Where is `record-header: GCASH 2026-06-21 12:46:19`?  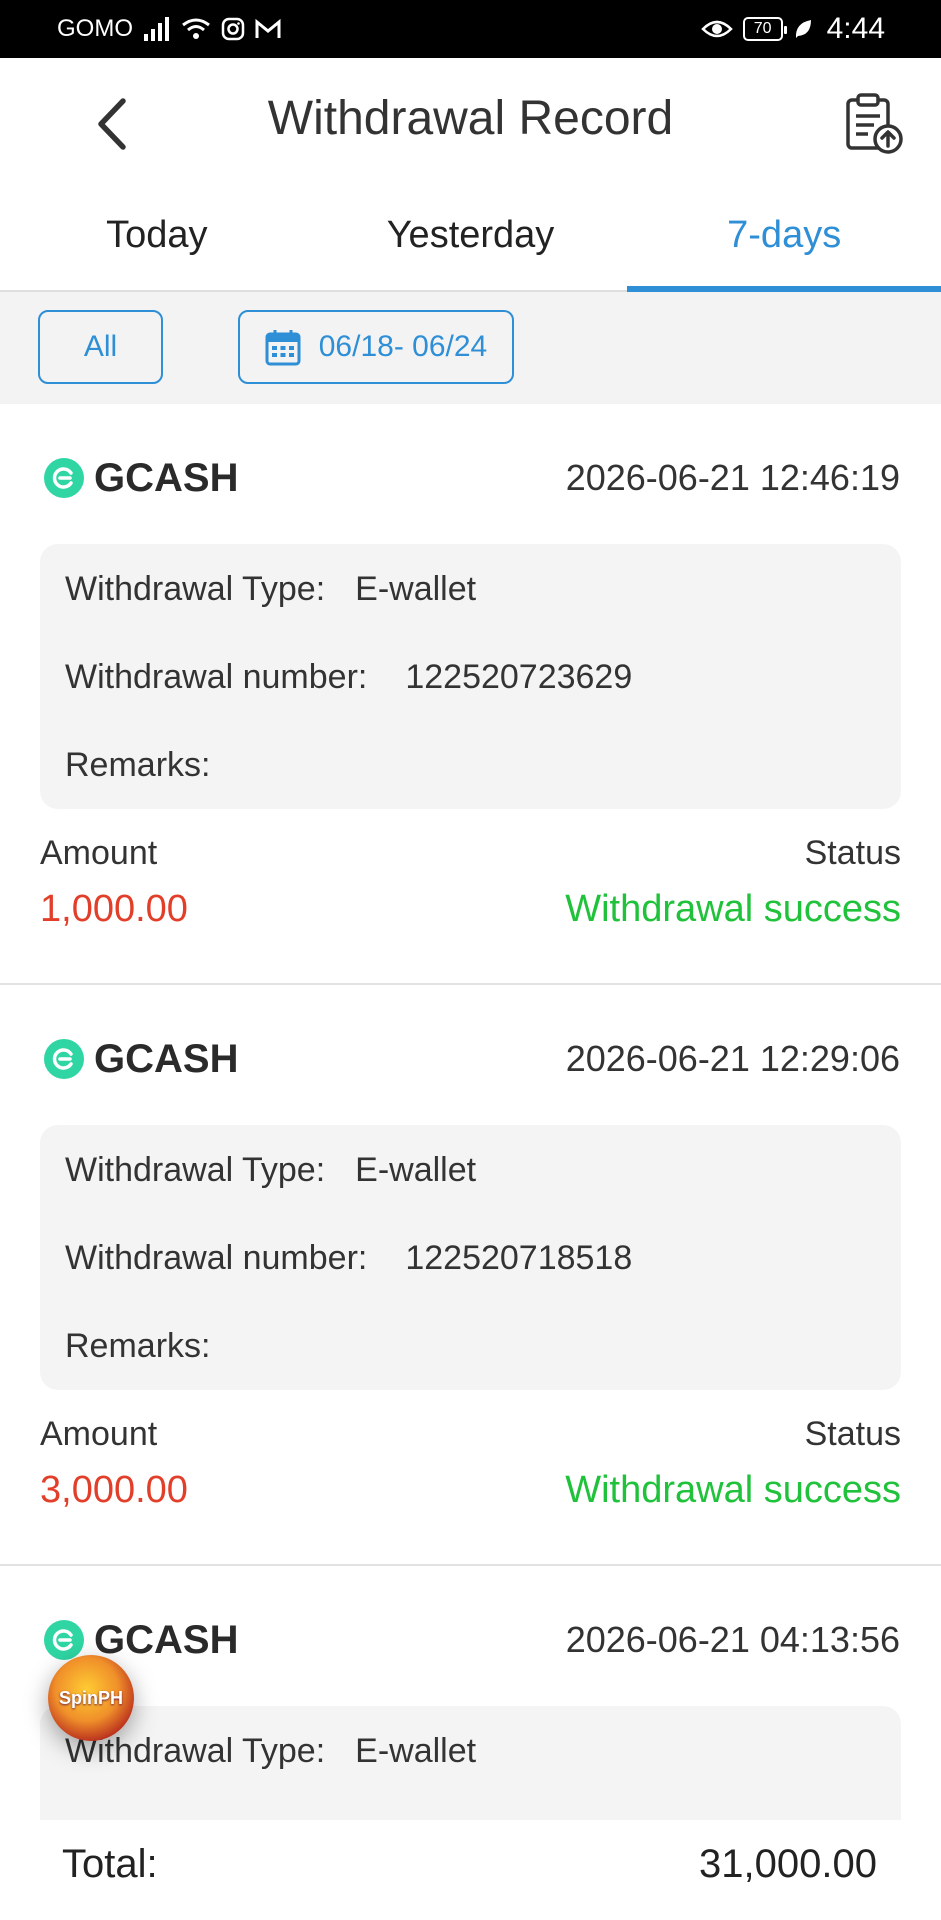
record-header: GCASH 2026-06-21 12:46:19 is located at coordinates (472, 478).